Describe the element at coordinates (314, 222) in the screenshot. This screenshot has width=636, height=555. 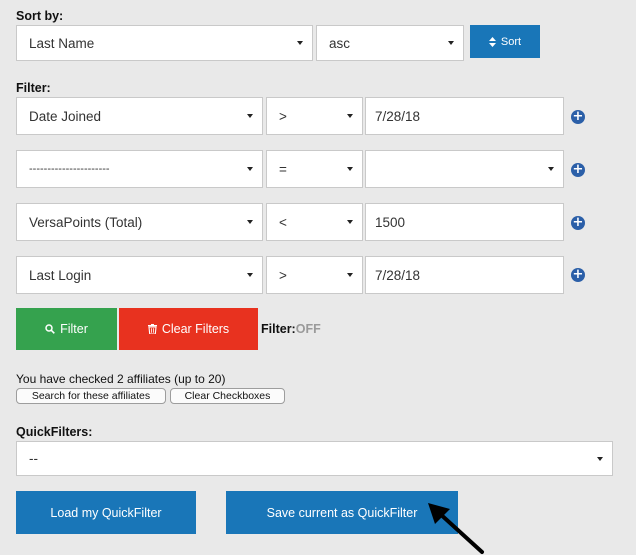
I see `filter-row-3-operator-select: <` at that location.